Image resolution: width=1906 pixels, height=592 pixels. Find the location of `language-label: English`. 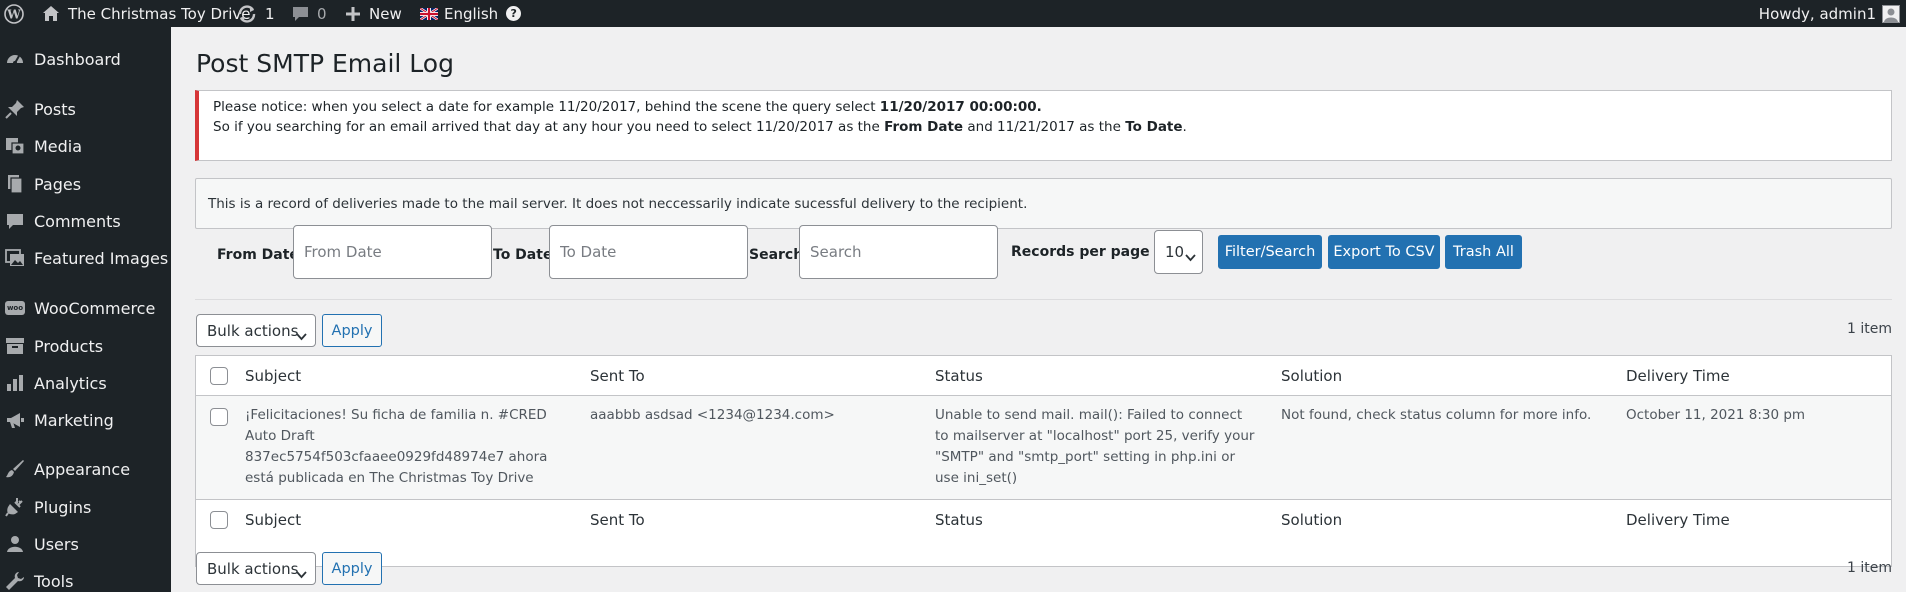

language-label: English is located at coordinates (471, 13).